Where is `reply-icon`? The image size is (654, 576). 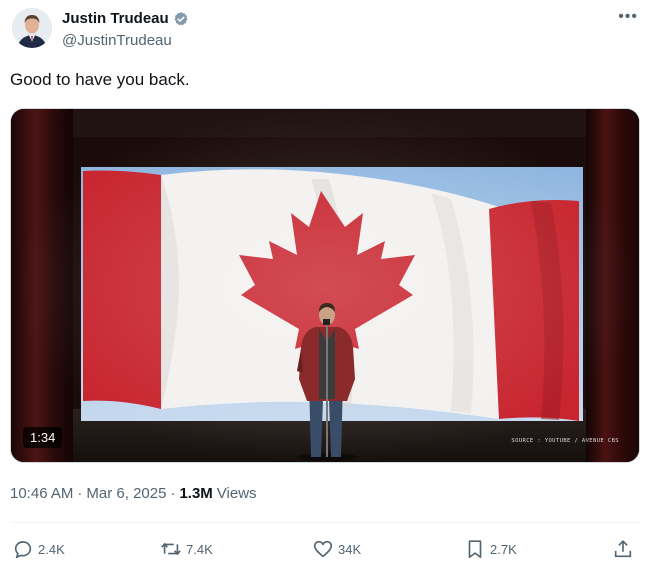
reply-icon is located at coordinates (23, 550).